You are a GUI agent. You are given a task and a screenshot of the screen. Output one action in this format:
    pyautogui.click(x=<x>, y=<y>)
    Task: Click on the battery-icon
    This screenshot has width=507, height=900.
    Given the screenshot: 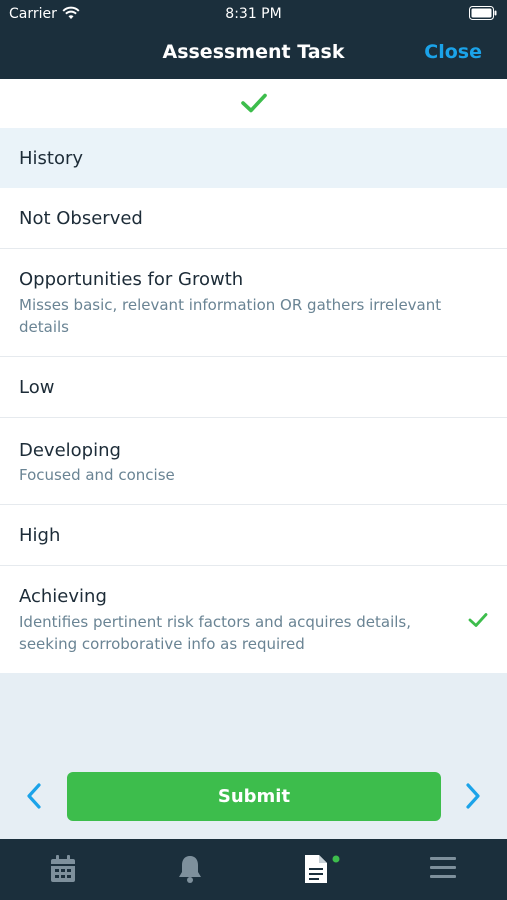 What is the action you would take?
    pyautogui.click(x=483, y=13)
    